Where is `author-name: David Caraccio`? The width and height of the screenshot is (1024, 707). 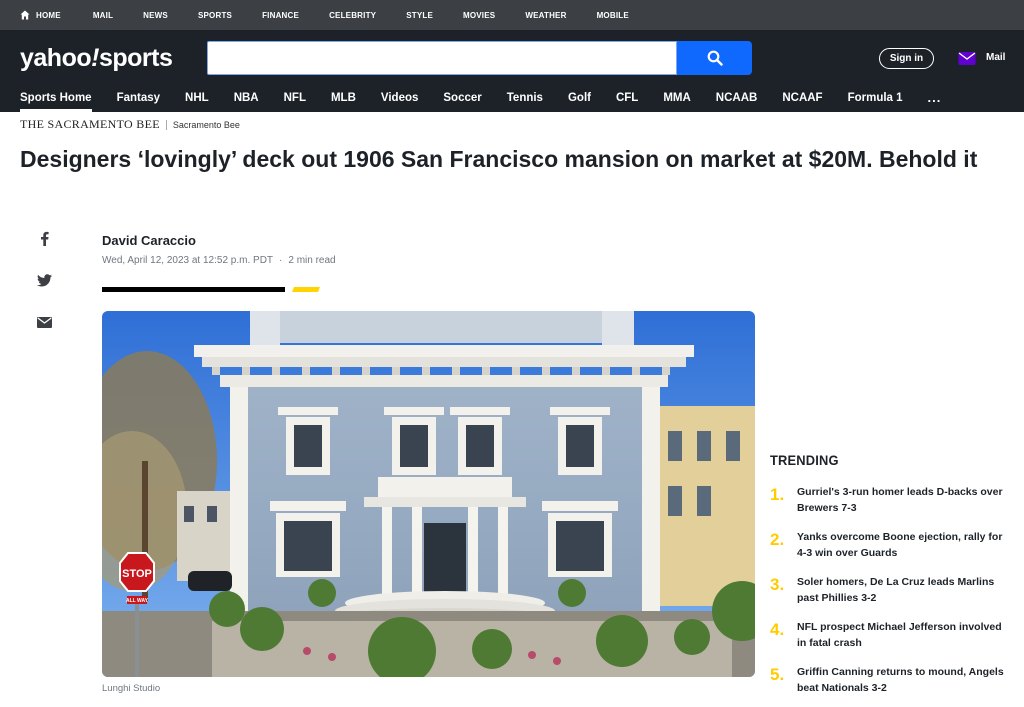 author-name: David Caraccio is located at coordinates (149, 240).